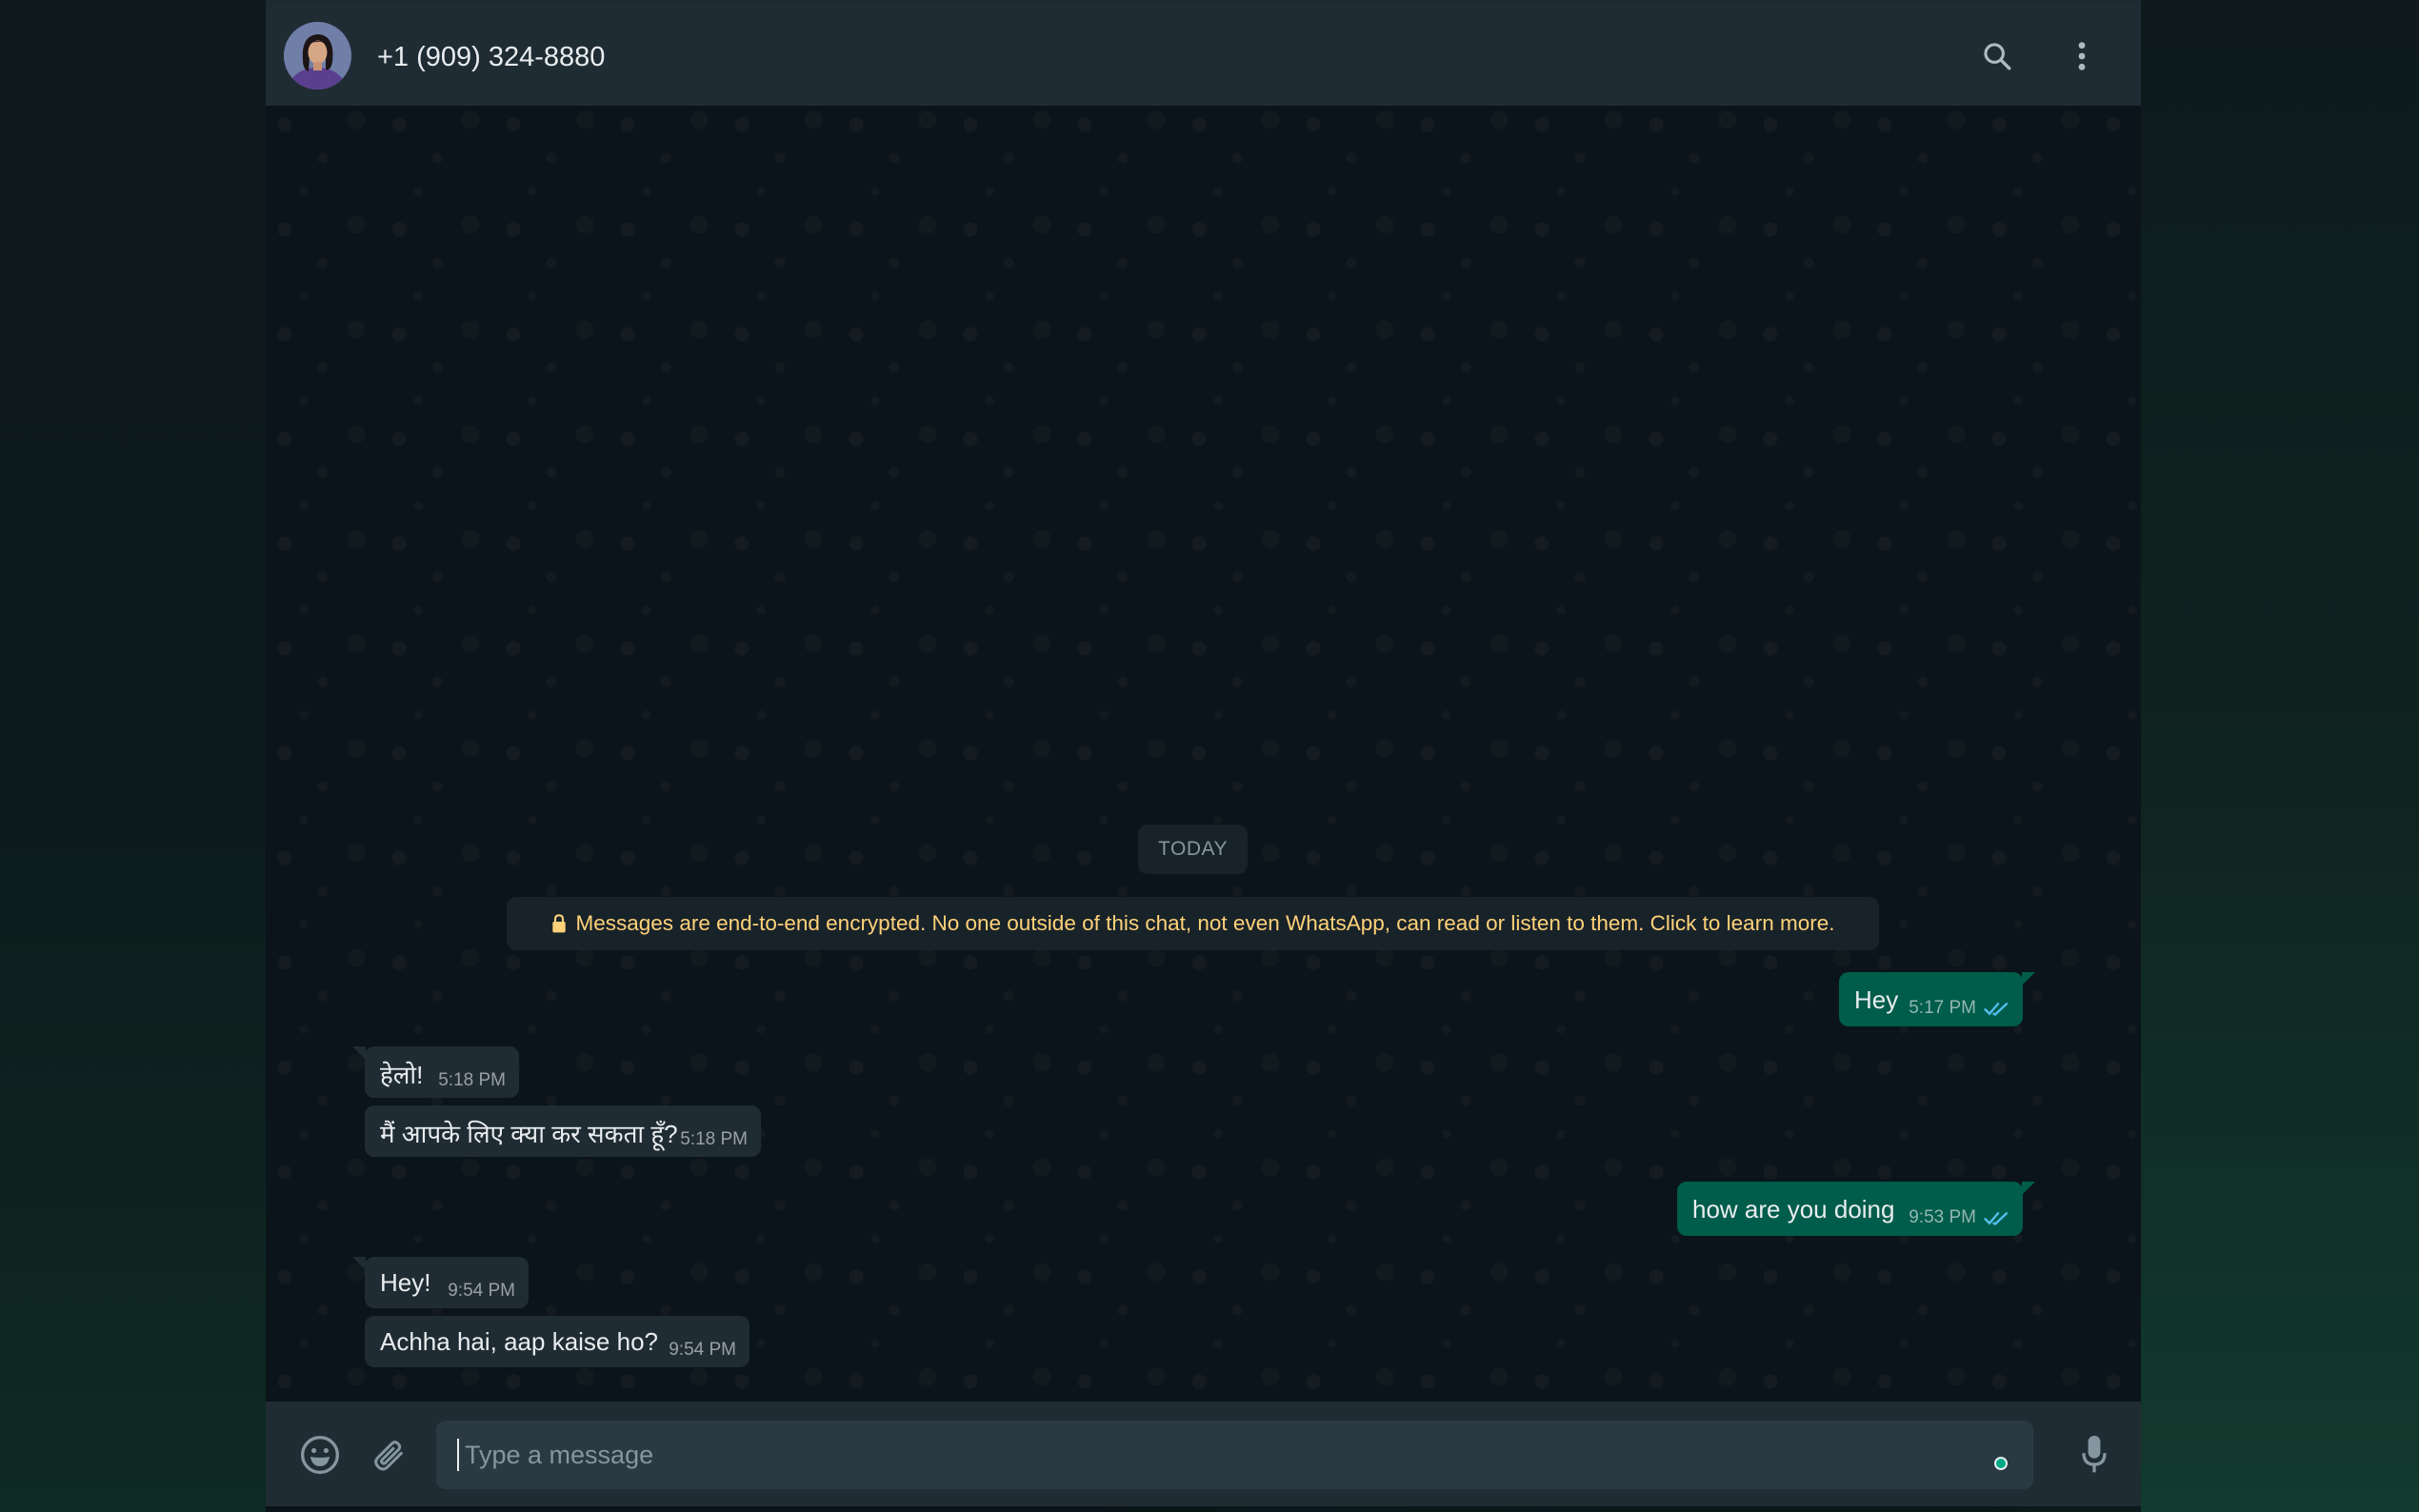 The width and height of the screenshot is (2419, 1512). Describe the element at coordinates (558, 923) in the screenshot. I see `lock-icon` at that location.